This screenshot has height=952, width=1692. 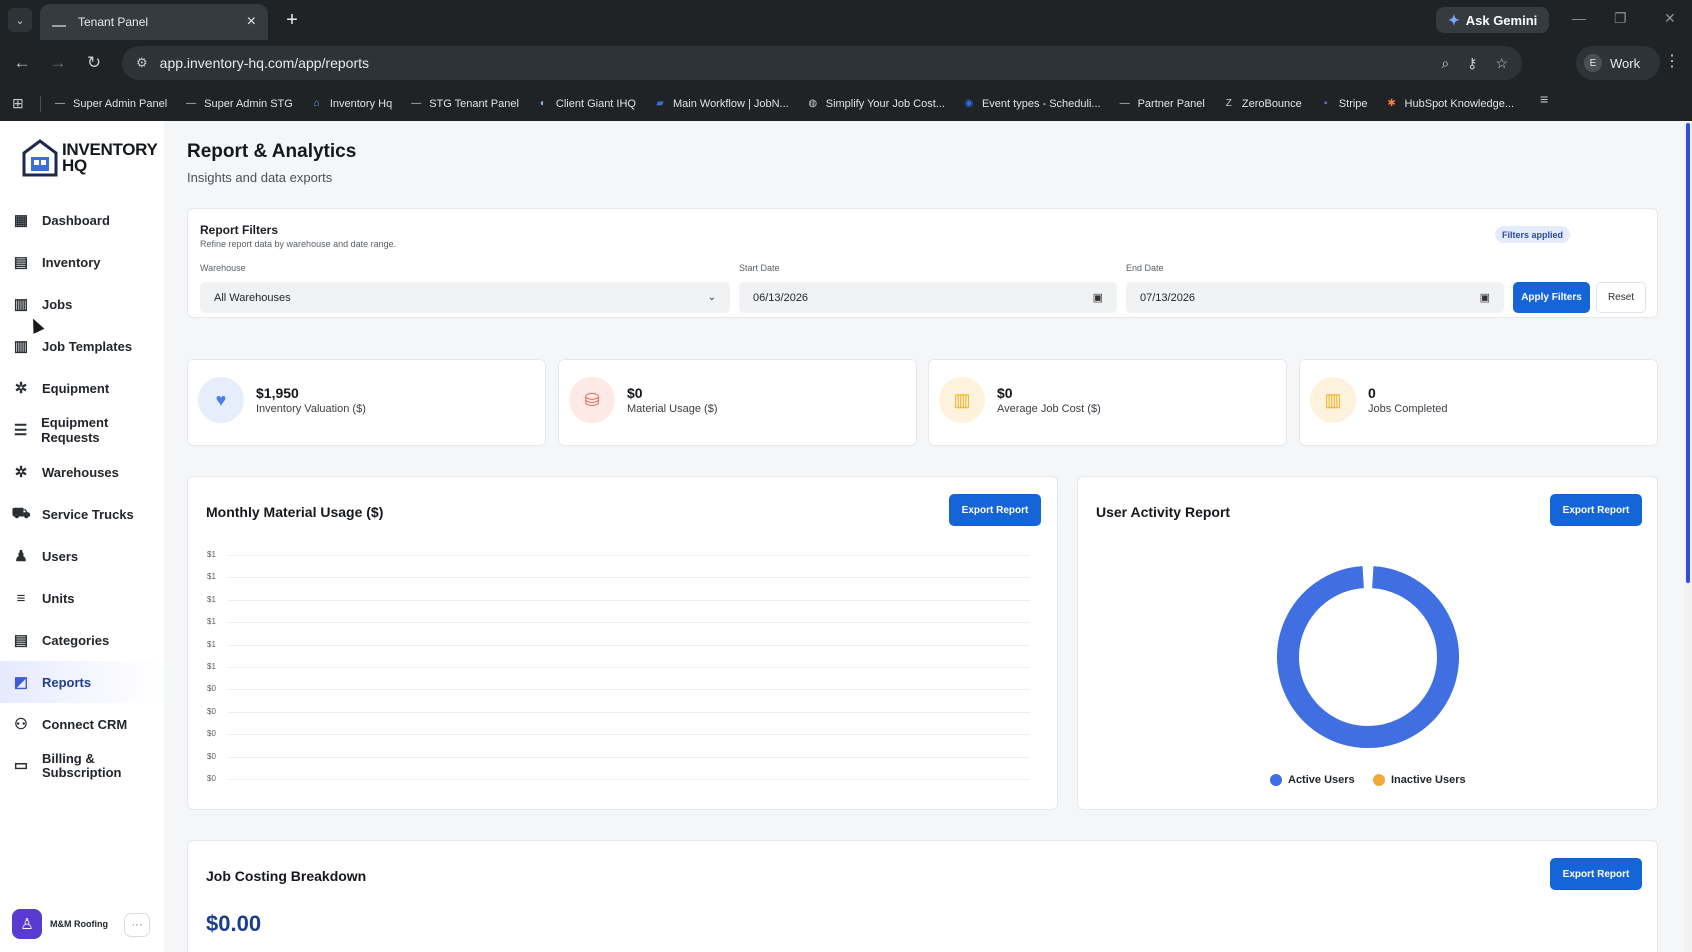 What do you see at coordinates (82, 514) in the screenshot?
I see `sidebar-item-service-trucks: ⛟ Service Trucks` at bounding box center [82, 514].